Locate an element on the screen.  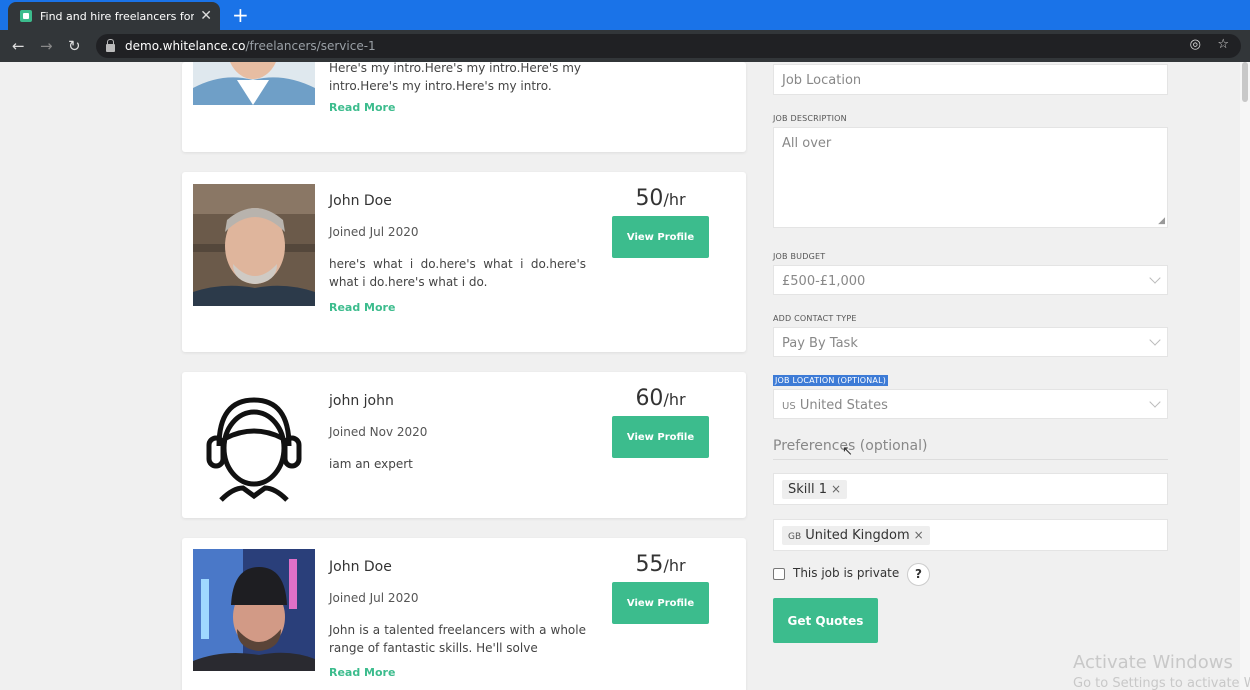
get-quotes-button: Get Quotes is located at coordinates (825, 620).